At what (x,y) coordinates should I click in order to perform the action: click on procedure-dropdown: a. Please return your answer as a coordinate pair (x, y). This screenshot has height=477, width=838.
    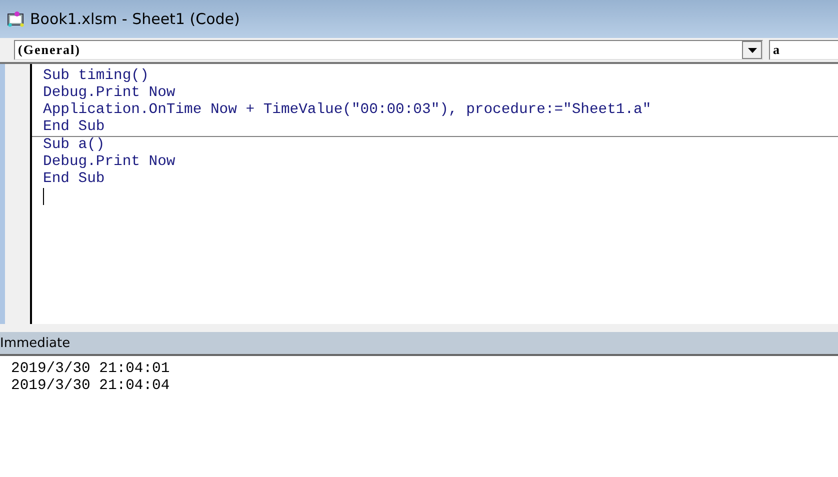
    Looking at the image, I should click on (803, 50).